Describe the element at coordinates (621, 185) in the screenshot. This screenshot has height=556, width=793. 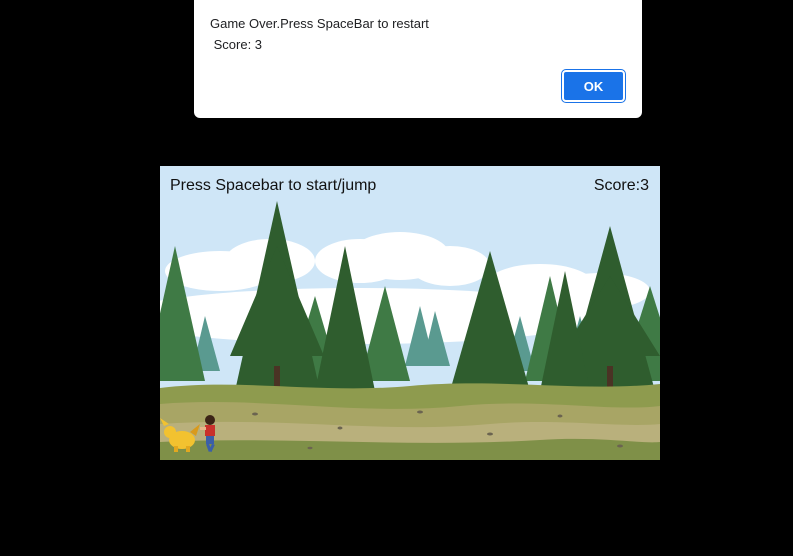
I see `game-score-text: Score:3` at that location.